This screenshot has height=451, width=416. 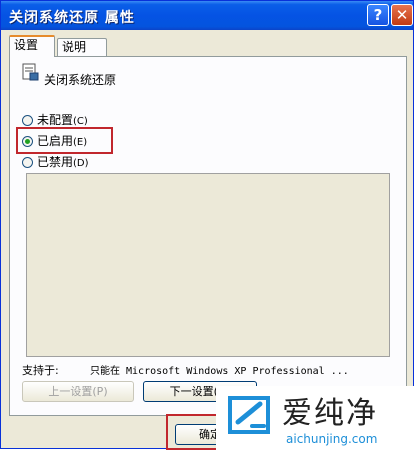 What do you see at coordinates (80, 80) in the screenshot?
I see `policy-name: 关闭系统还原` at bounding box center [80, 80].